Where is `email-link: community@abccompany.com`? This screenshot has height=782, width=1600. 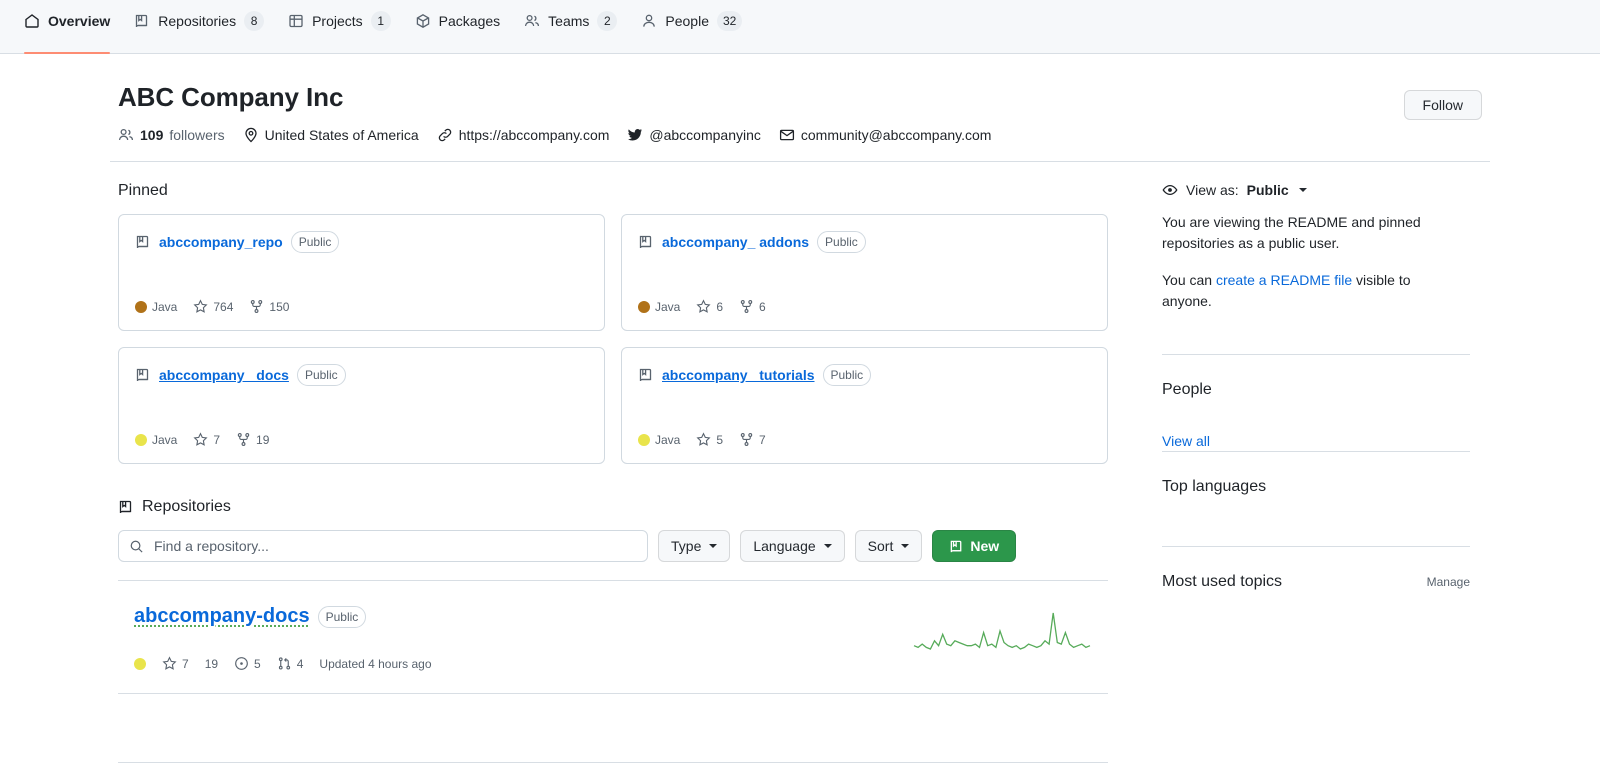 email-link: community@abccompany.com is located at coordinates (885, 135).